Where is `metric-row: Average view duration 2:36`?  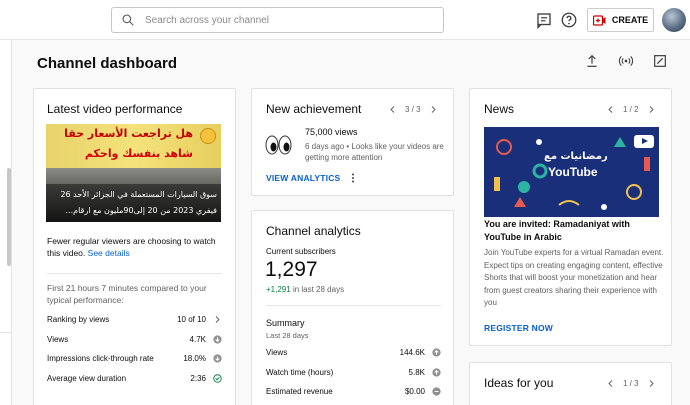 metric-row: Average view duration 2:36 is located at coordinates (134, 378).